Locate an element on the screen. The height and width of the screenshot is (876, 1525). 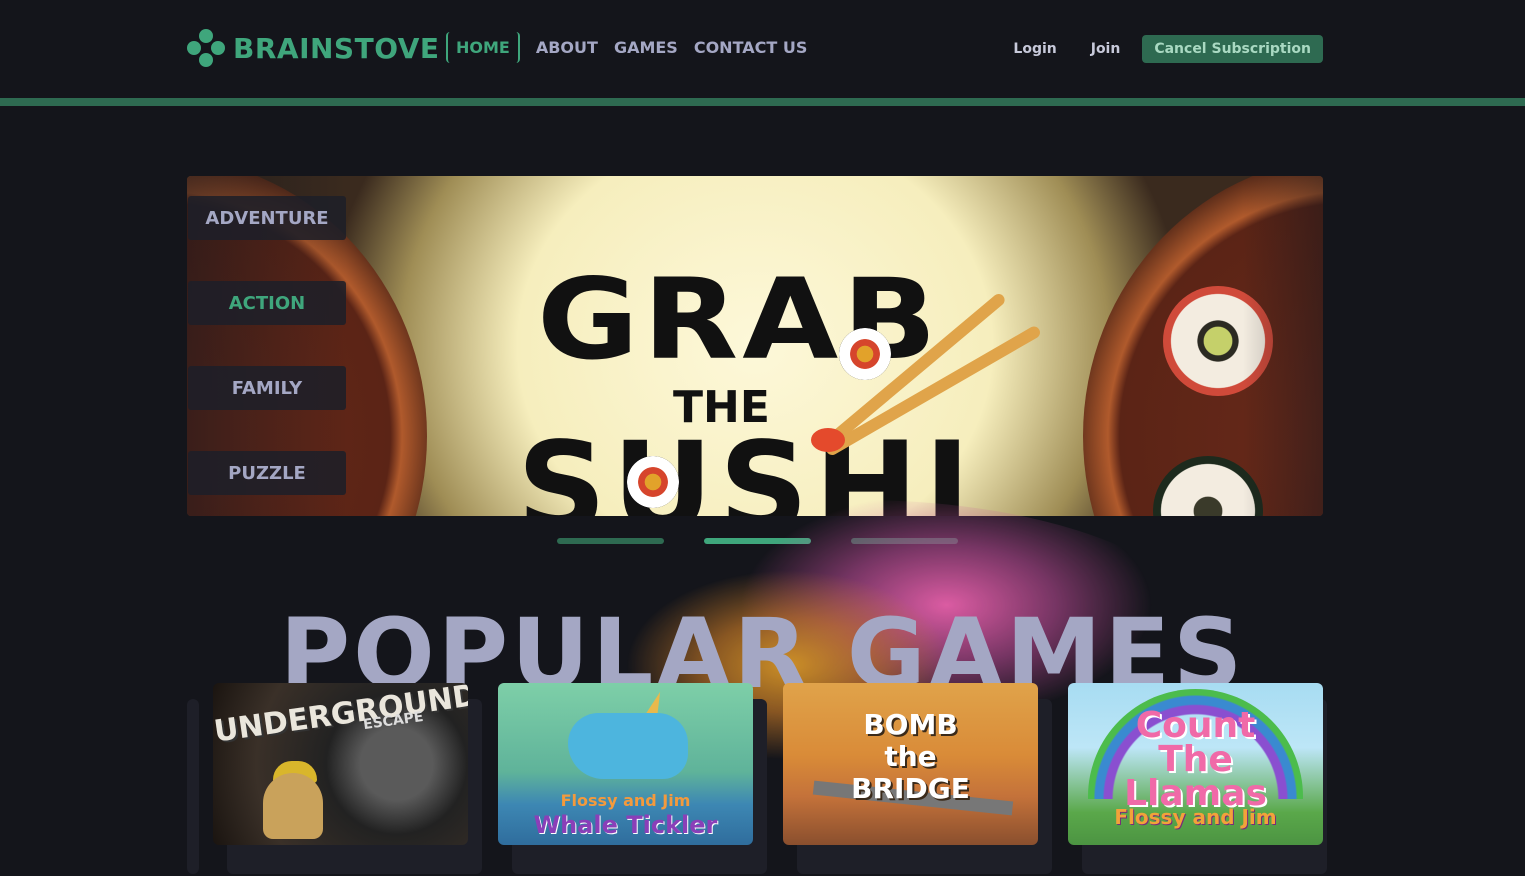
game-card-title: Whale Tickler is located at coordinates (625, 825).